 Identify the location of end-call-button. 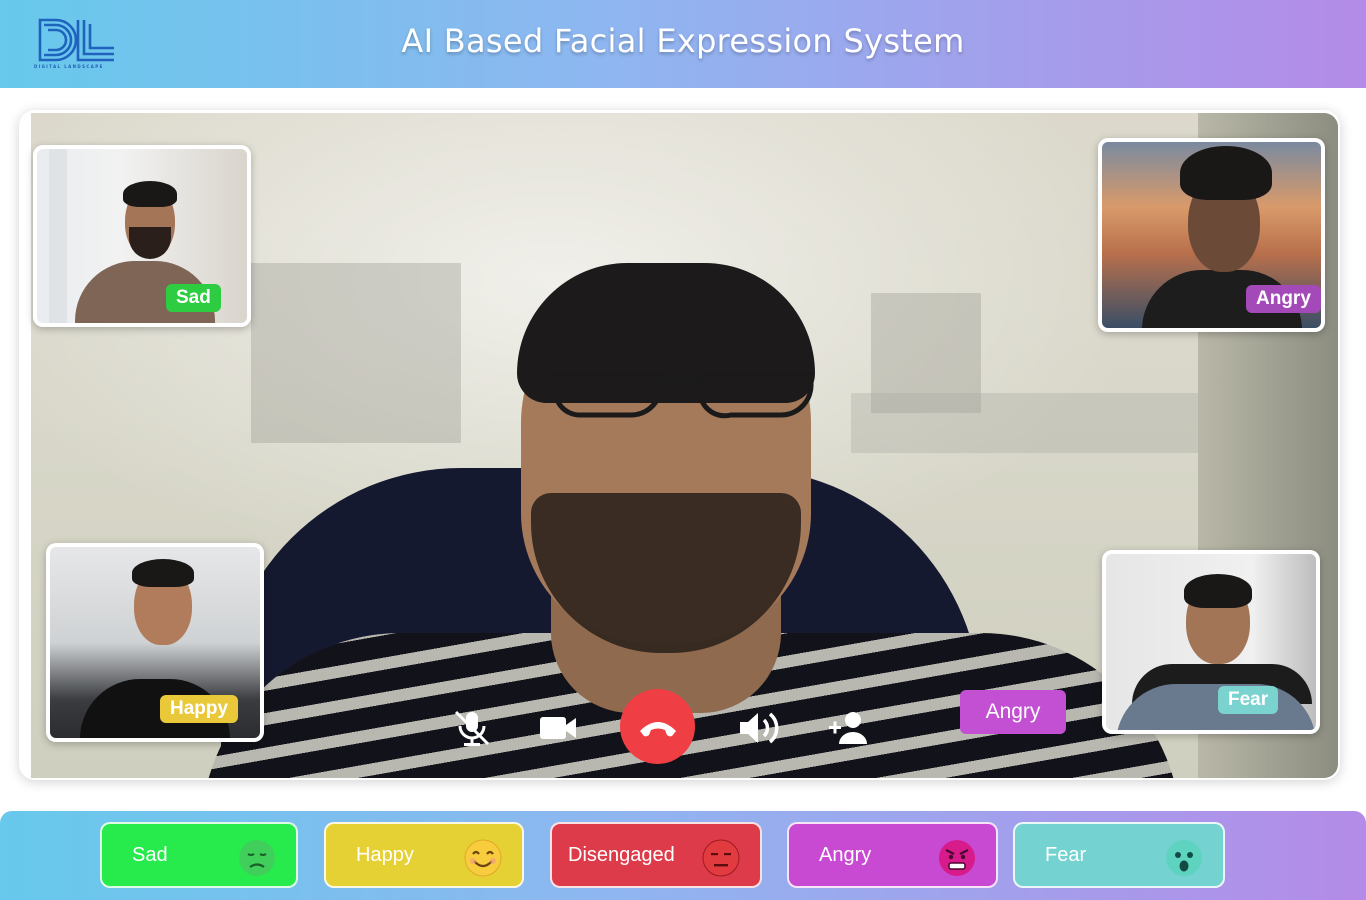
(657, 726).